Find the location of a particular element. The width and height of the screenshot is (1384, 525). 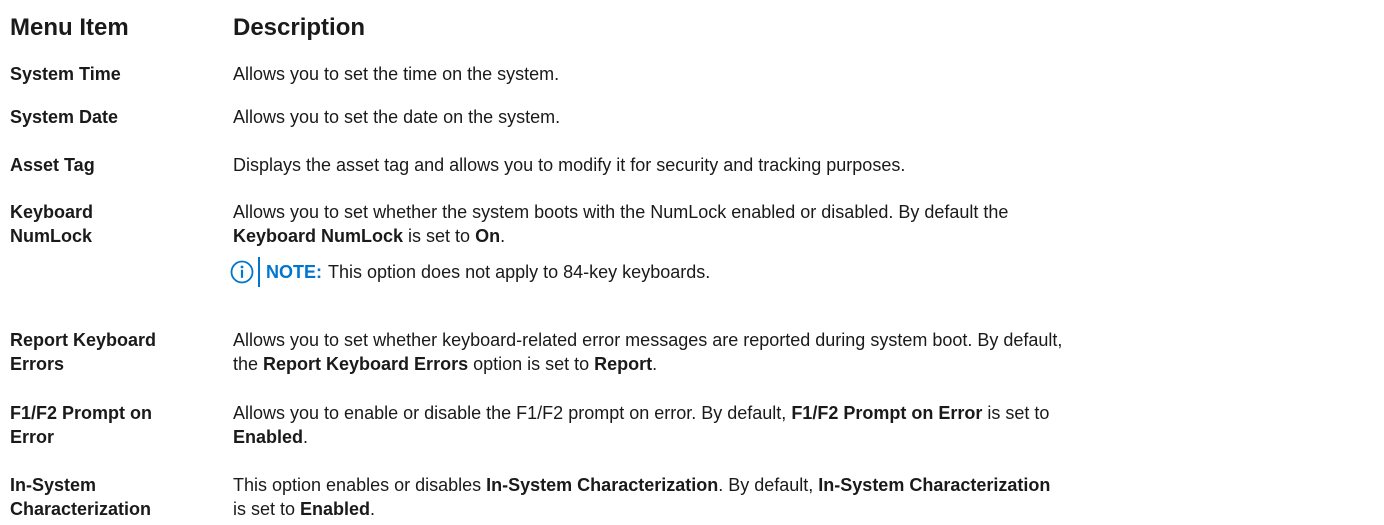

bold-value: Report is located at coordinates (623, 364).